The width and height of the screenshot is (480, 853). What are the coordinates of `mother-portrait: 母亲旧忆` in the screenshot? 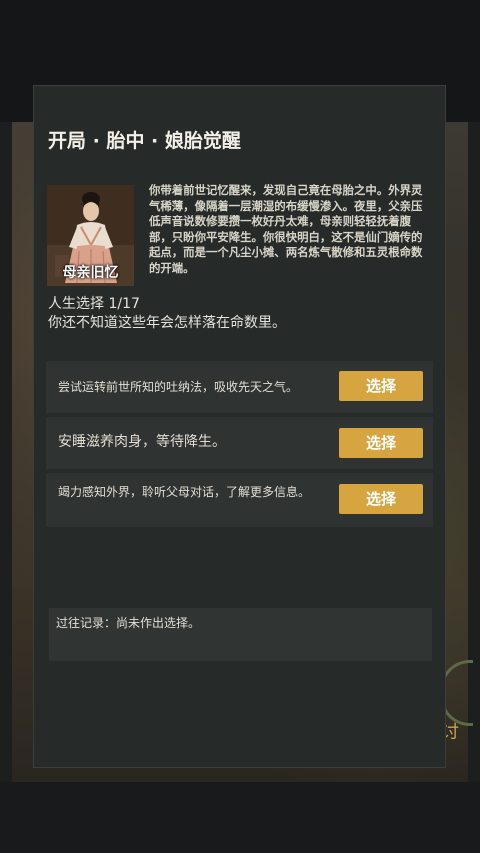 It's located at (90, 235).